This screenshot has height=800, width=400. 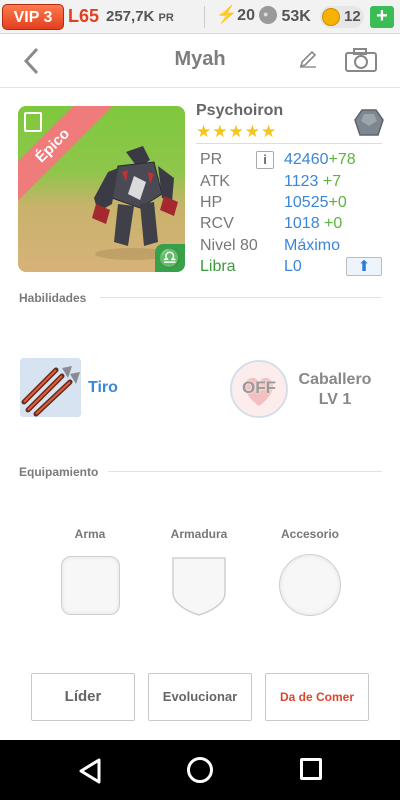 I want to click on stat-number: 1123, so click(x=301, y=181).